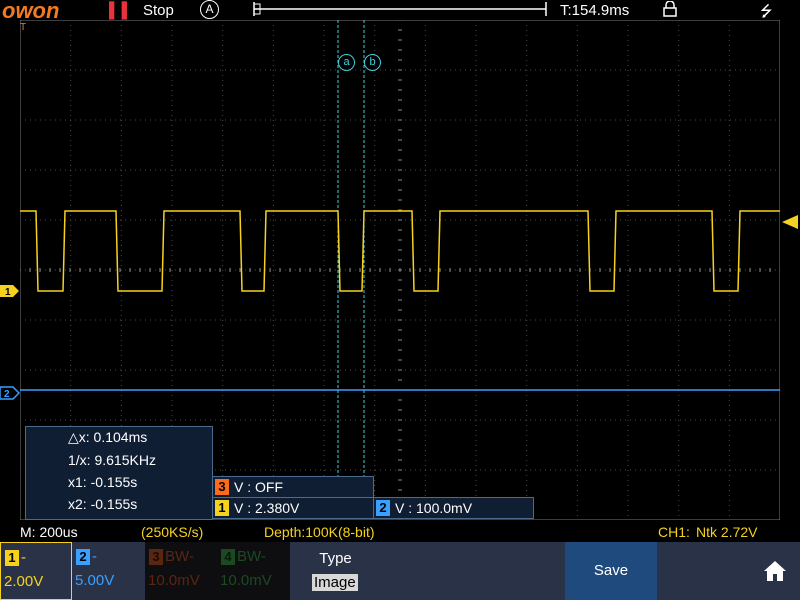 The width and height of the screenshot is (800, 600). I want to click on save-label: Save, so click(611, 570).